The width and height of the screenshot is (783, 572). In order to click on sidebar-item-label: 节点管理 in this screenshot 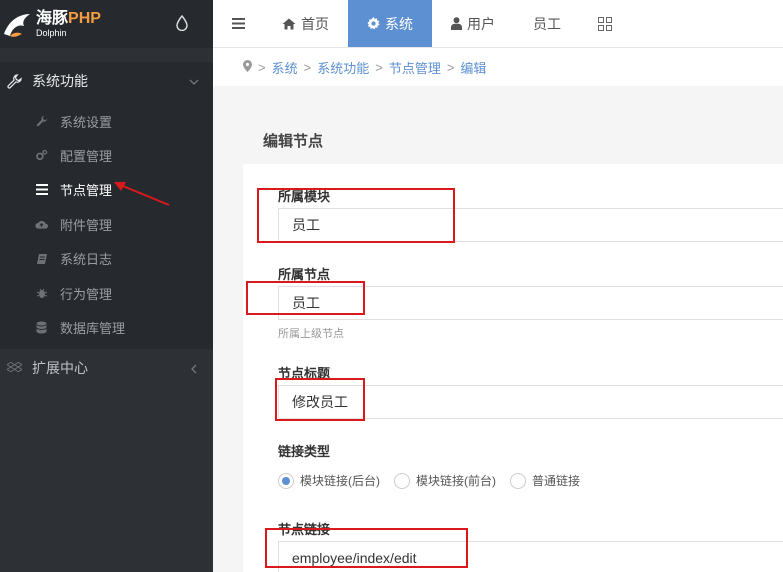, I will do `click(86, 191)`.